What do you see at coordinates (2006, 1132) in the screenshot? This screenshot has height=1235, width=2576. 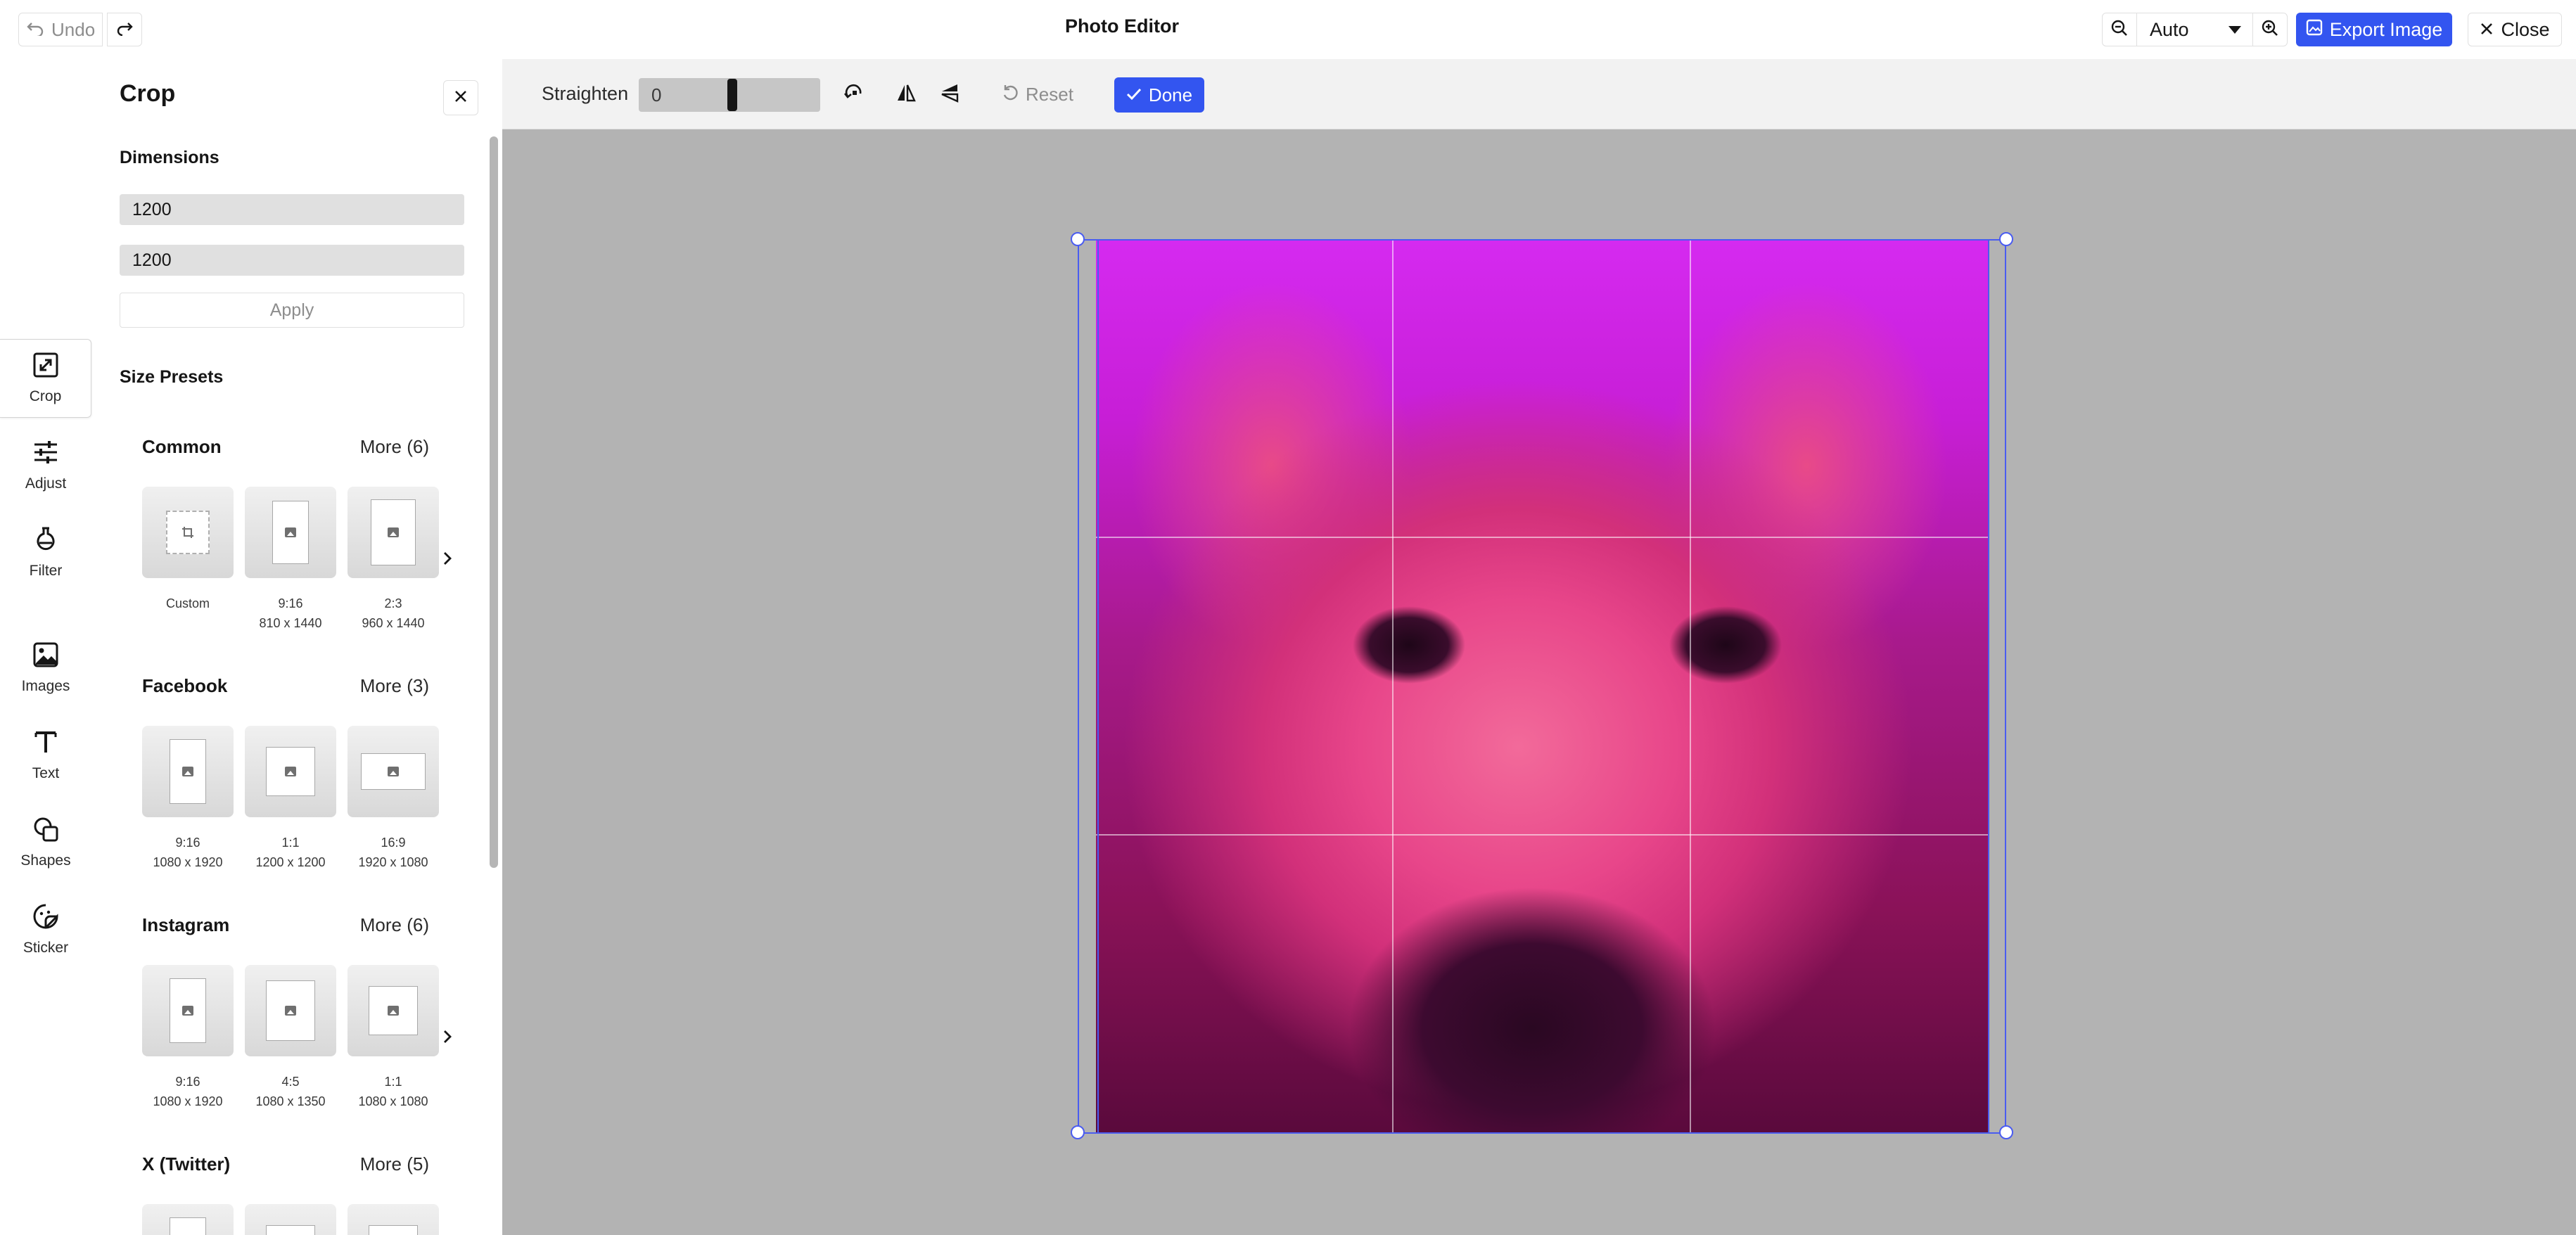 I see `crop-handle-bottom-right` at bounding box center [2006, 1132].